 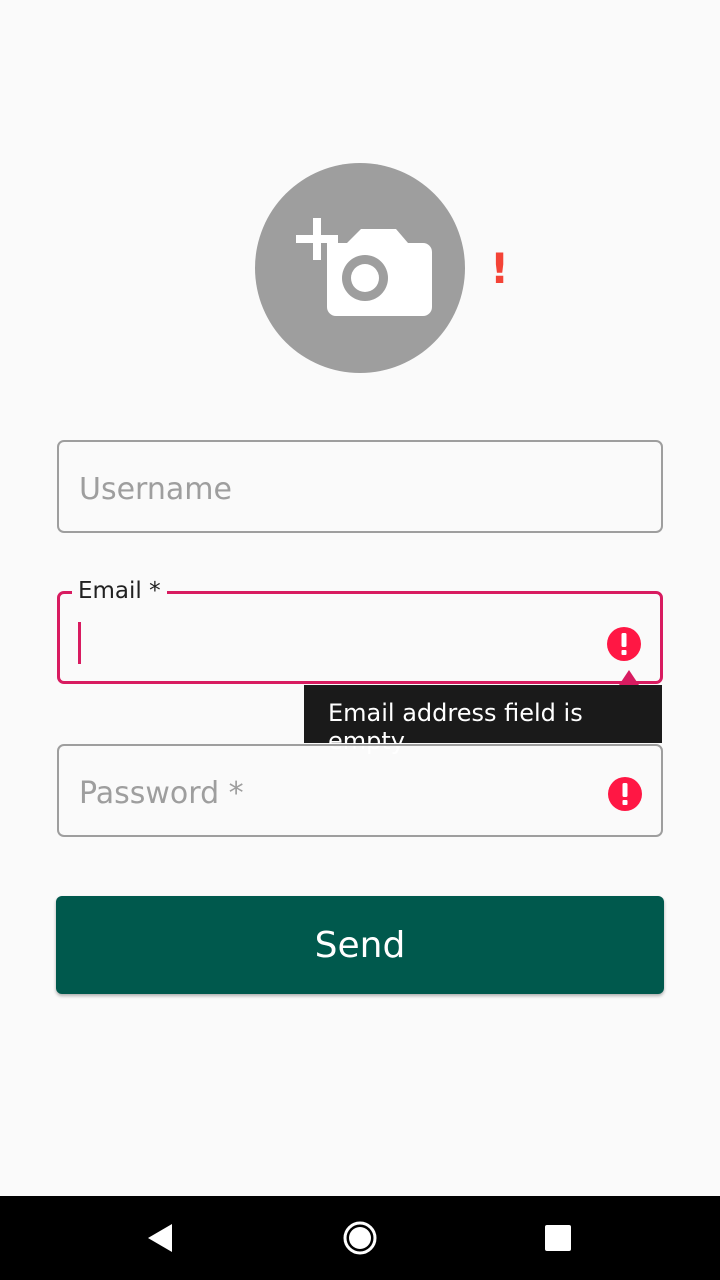 I want to click on home-circle-icon, so click(x=360, y=1238).